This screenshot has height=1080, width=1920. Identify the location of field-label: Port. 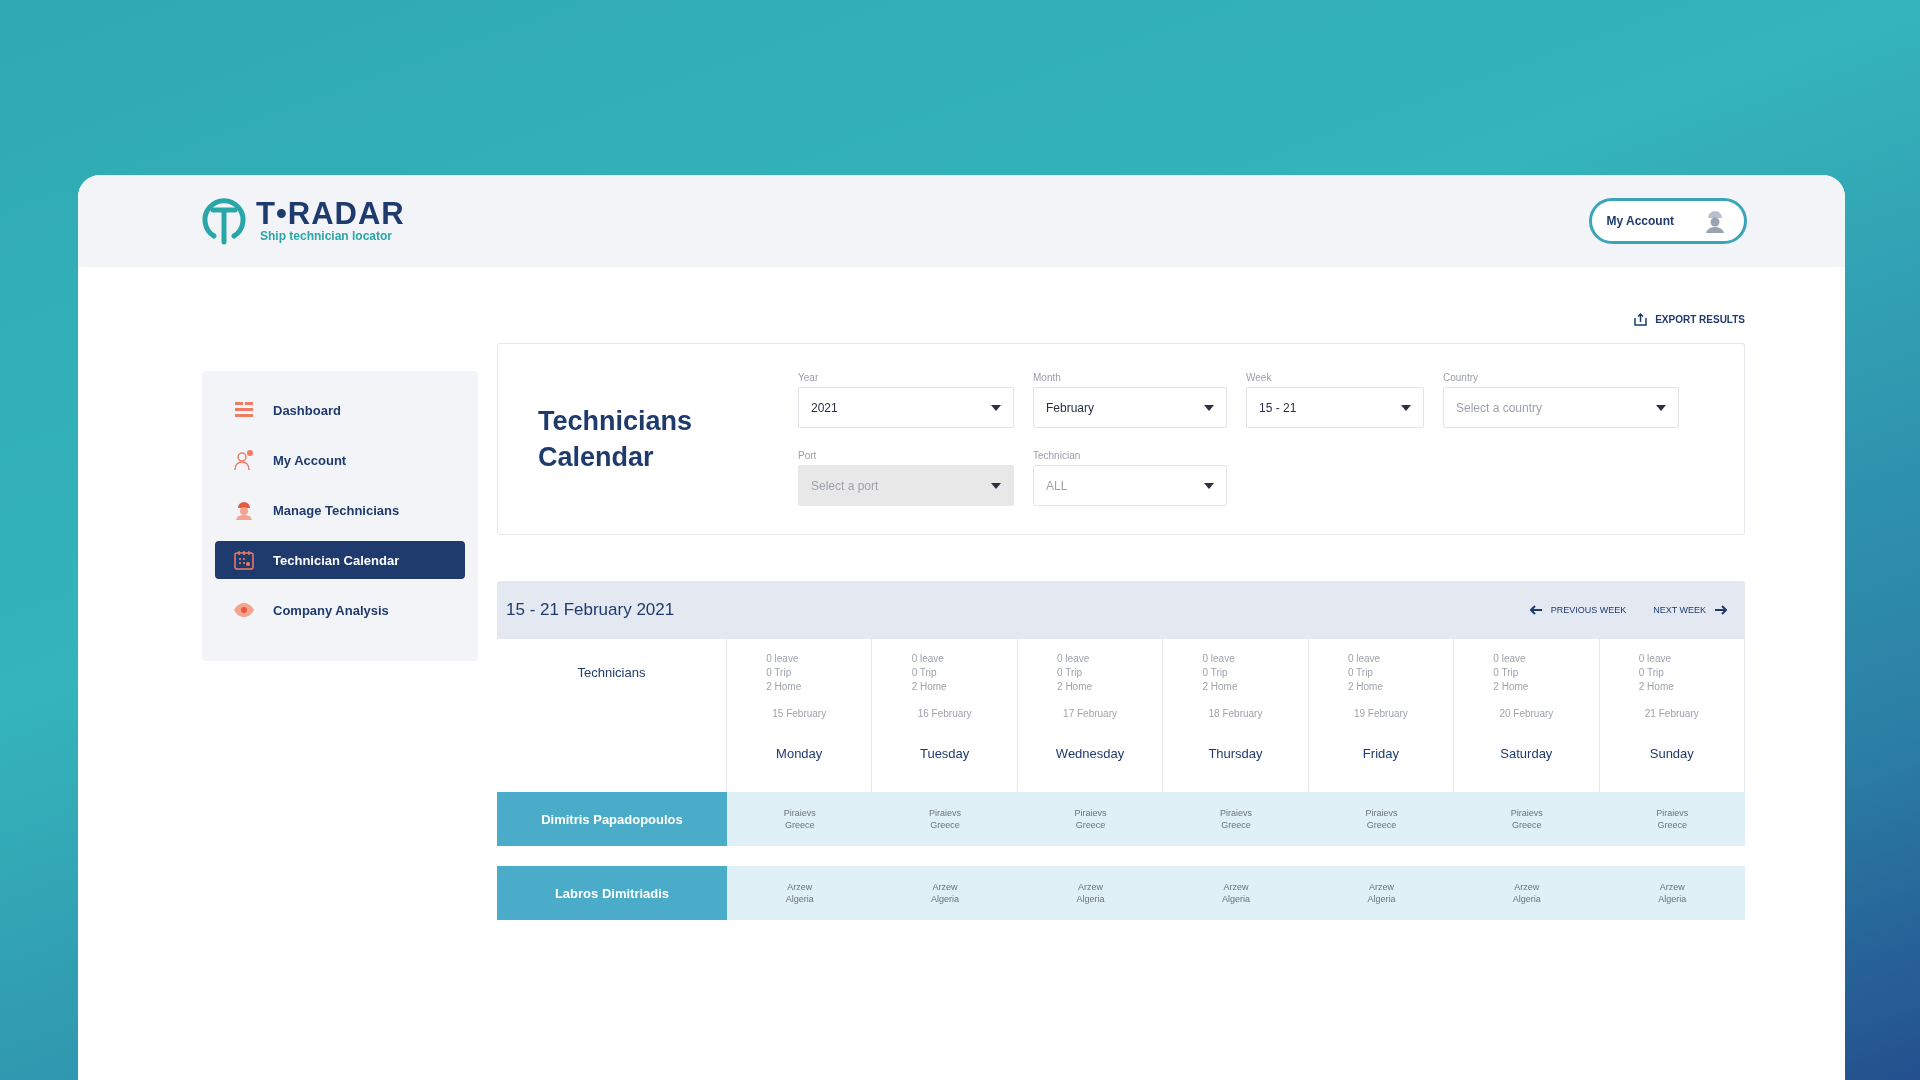
(808, 455).